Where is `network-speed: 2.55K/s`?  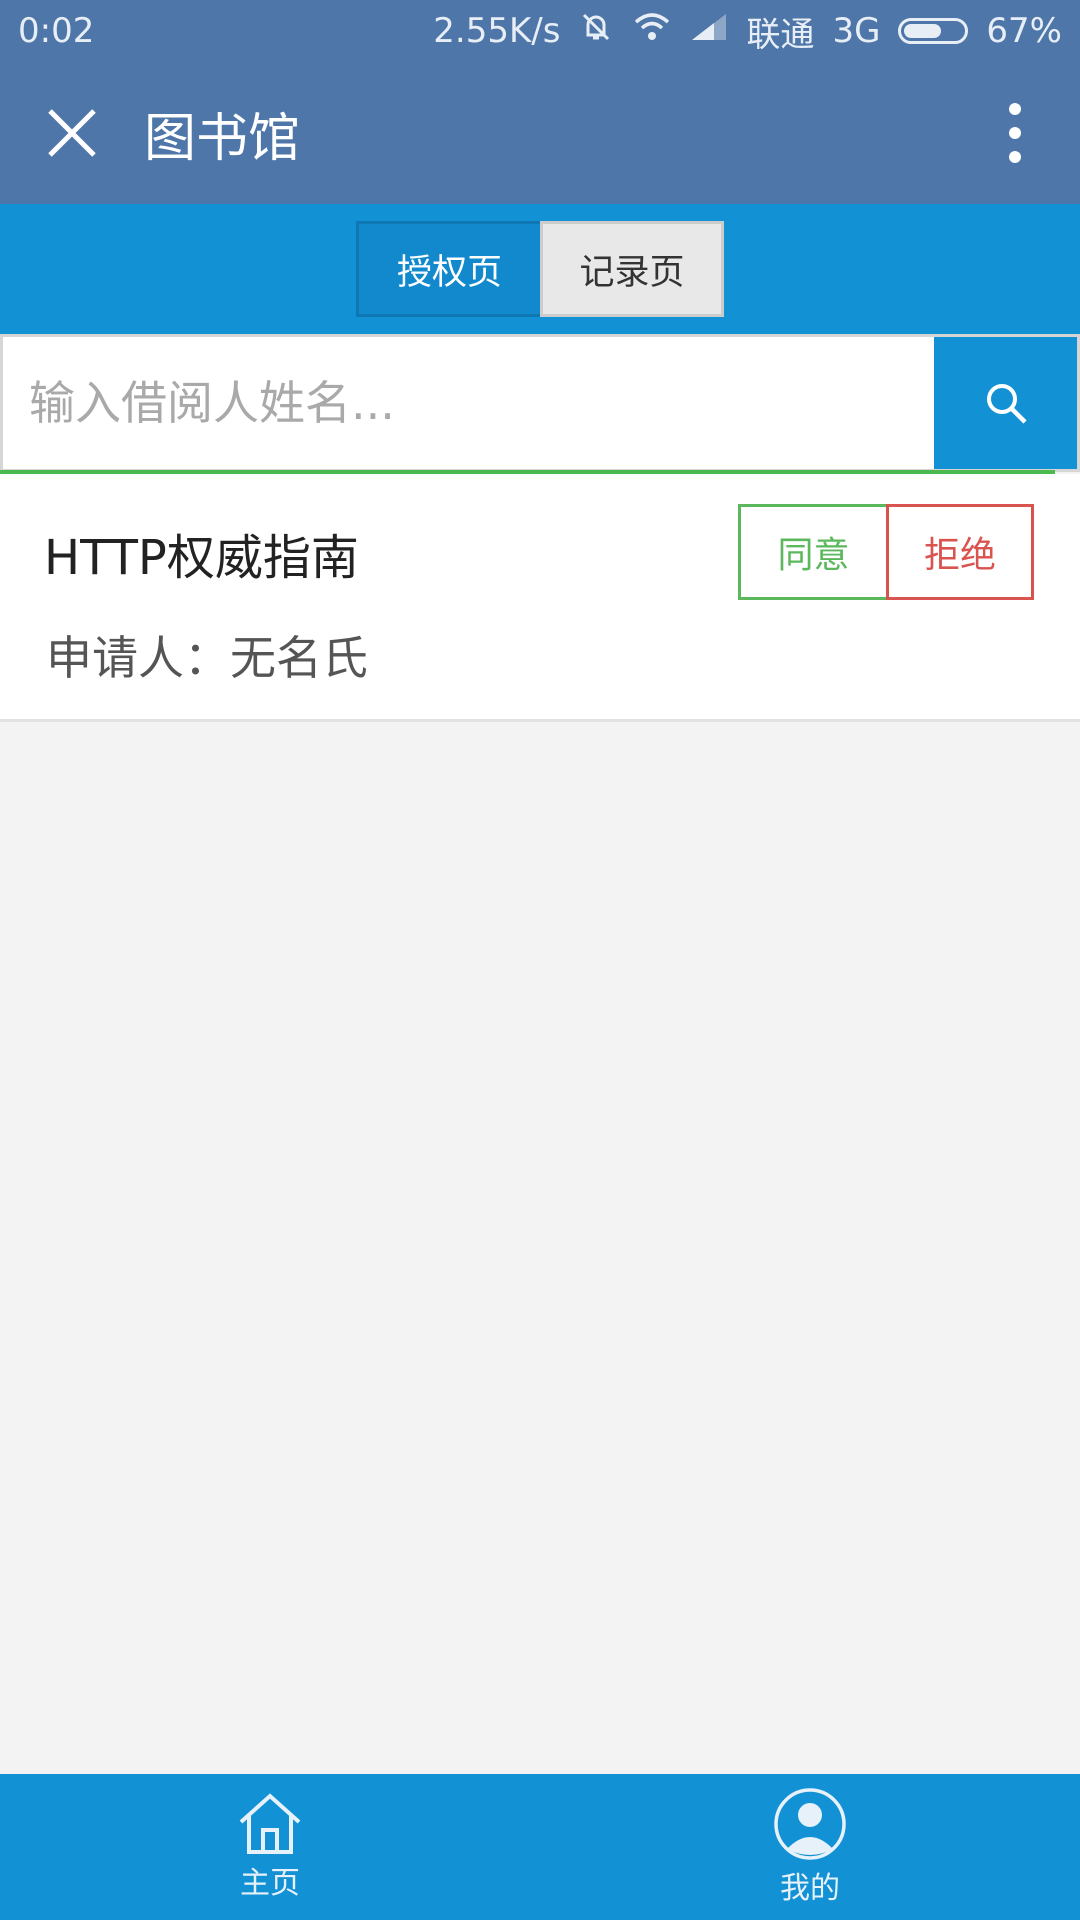
network-speed: 2.55K/s is located at coordinates (497, 31).